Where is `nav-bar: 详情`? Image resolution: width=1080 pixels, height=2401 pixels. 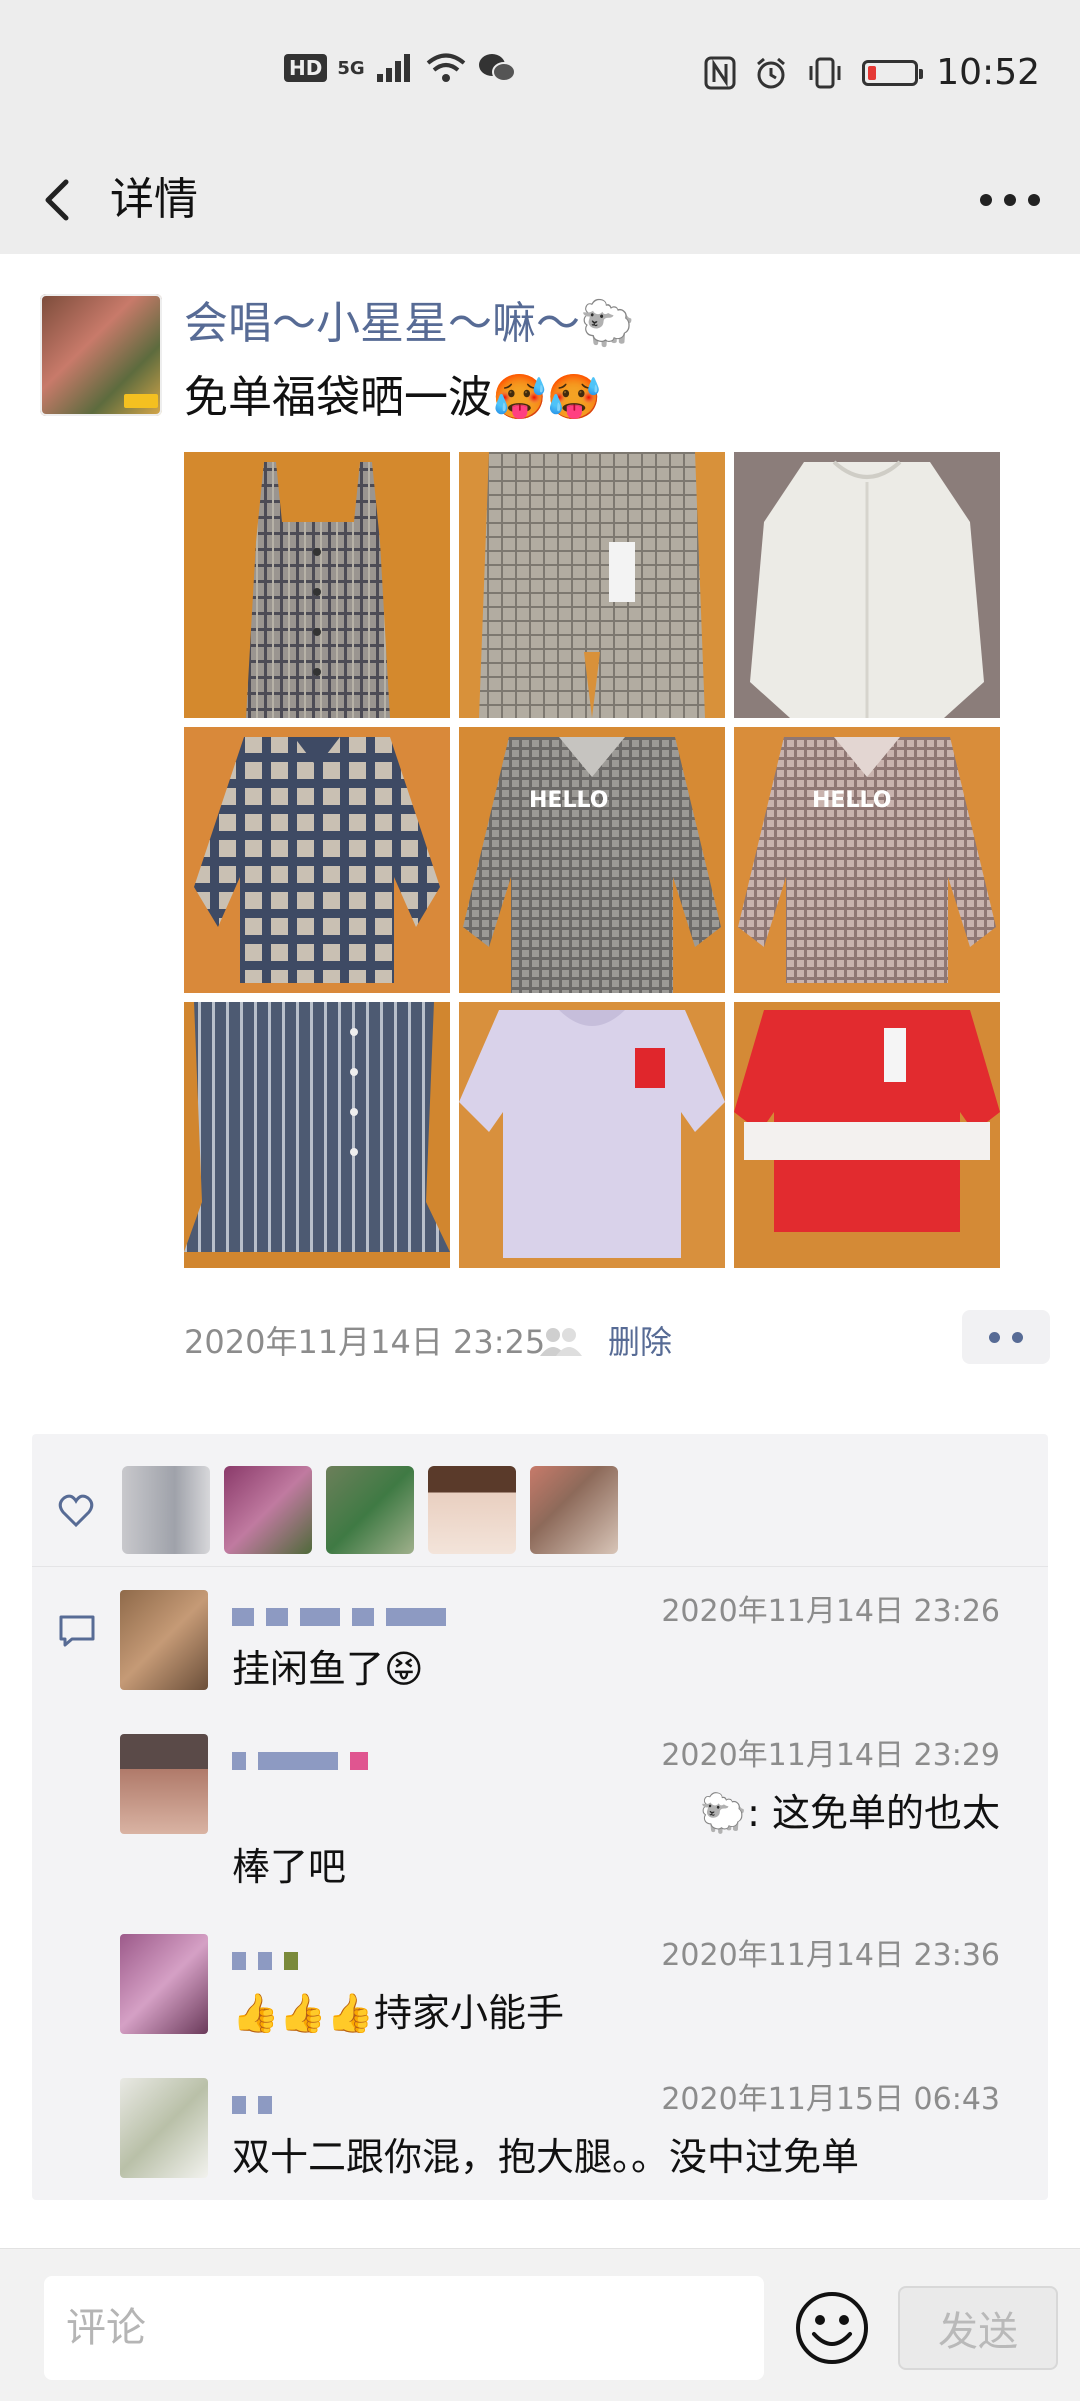
nav-bar: 详情 is located at coordinates (540, 202).